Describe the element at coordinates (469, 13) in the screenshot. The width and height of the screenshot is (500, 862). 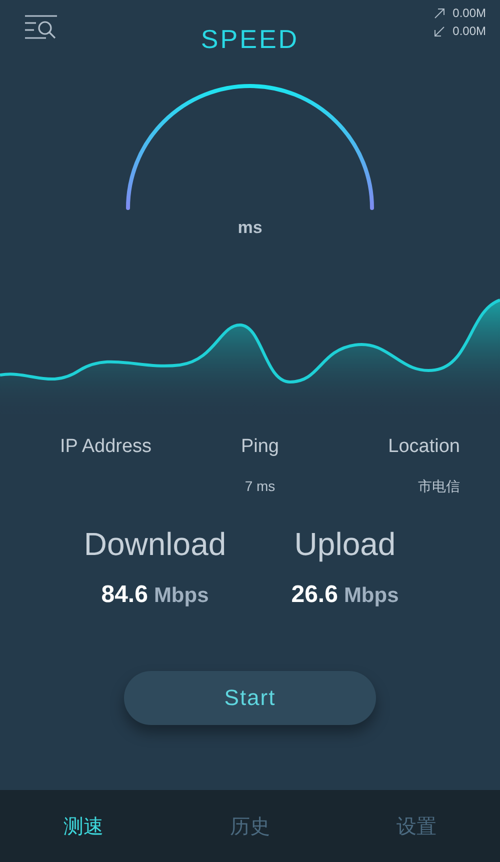
I see `upload-total: 0.00M` at that location.